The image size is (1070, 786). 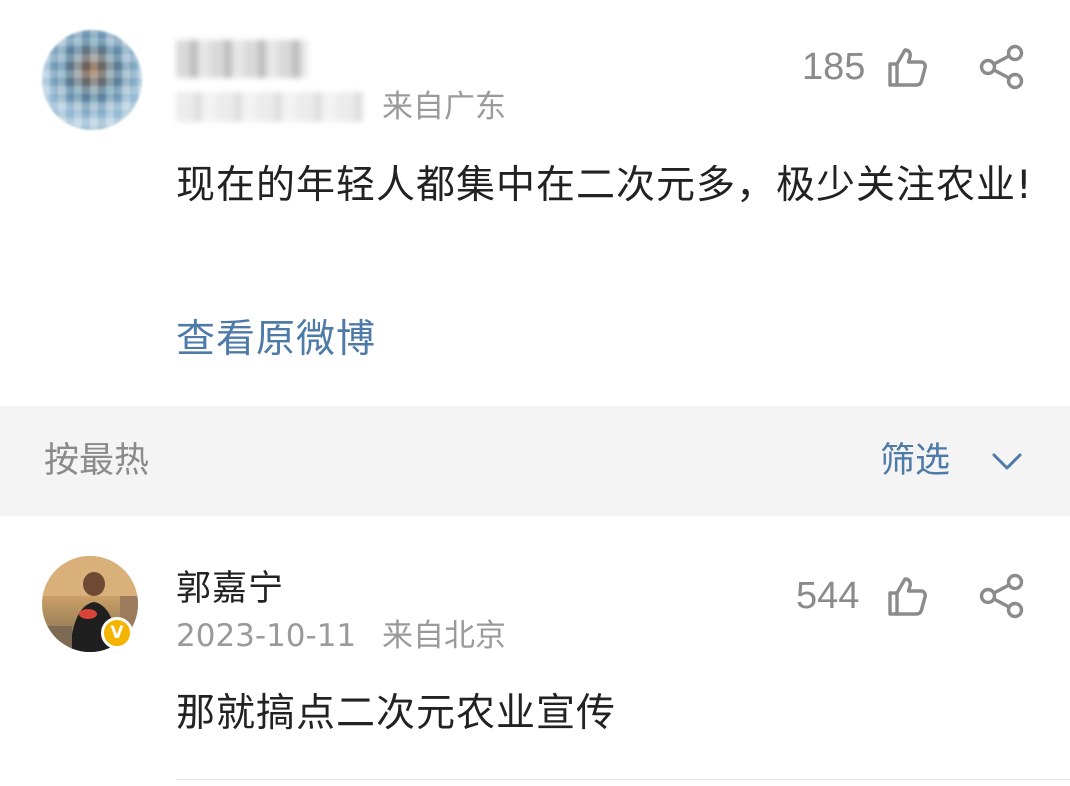 I want to click on chevron-down-icon, so click(x=1007, y=461).